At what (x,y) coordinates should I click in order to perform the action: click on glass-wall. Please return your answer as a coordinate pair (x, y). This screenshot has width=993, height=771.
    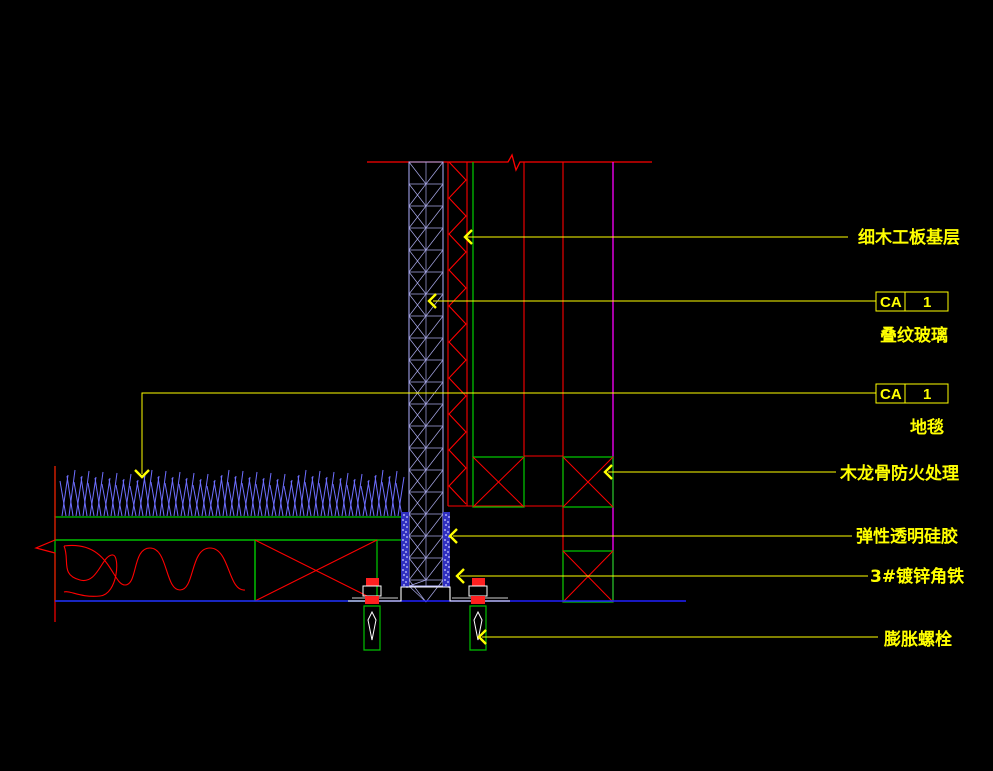
    Looking at the image, I should click on (426, 382).